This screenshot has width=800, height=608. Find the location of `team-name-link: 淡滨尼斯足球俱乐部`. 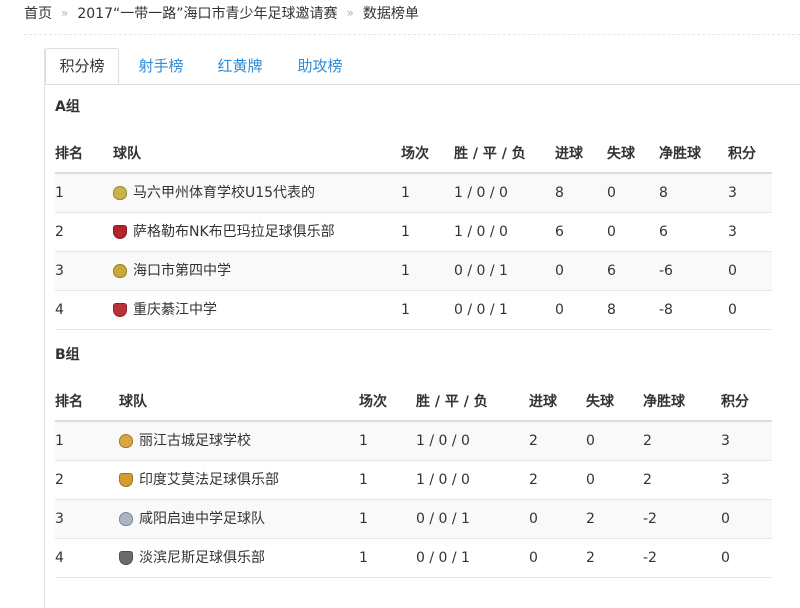

team-name-link: 淡滨尼斯足球俱乐部 is located at coordinates (202, 558).